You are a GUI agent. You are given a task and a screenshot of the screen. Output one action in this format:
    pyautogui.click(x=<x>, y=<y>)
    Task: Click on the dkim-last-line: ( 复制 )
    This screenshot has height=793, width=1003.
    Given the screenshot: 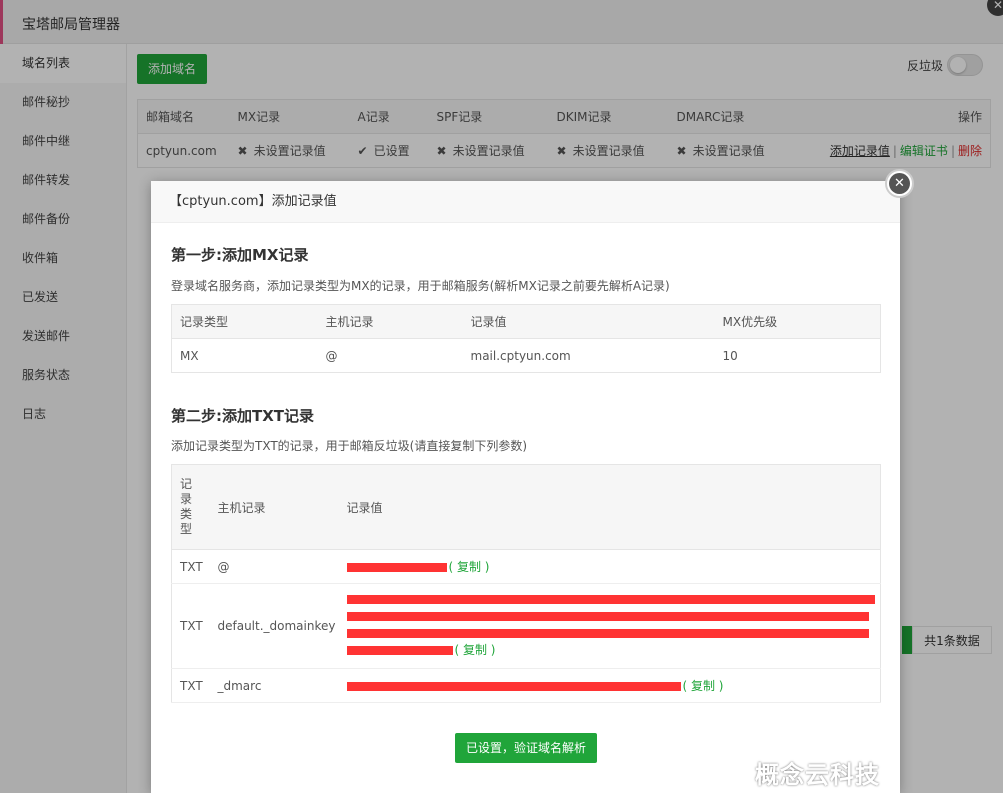 What is the action you would take?
    pyautogui.click(x=613, y=650)
    